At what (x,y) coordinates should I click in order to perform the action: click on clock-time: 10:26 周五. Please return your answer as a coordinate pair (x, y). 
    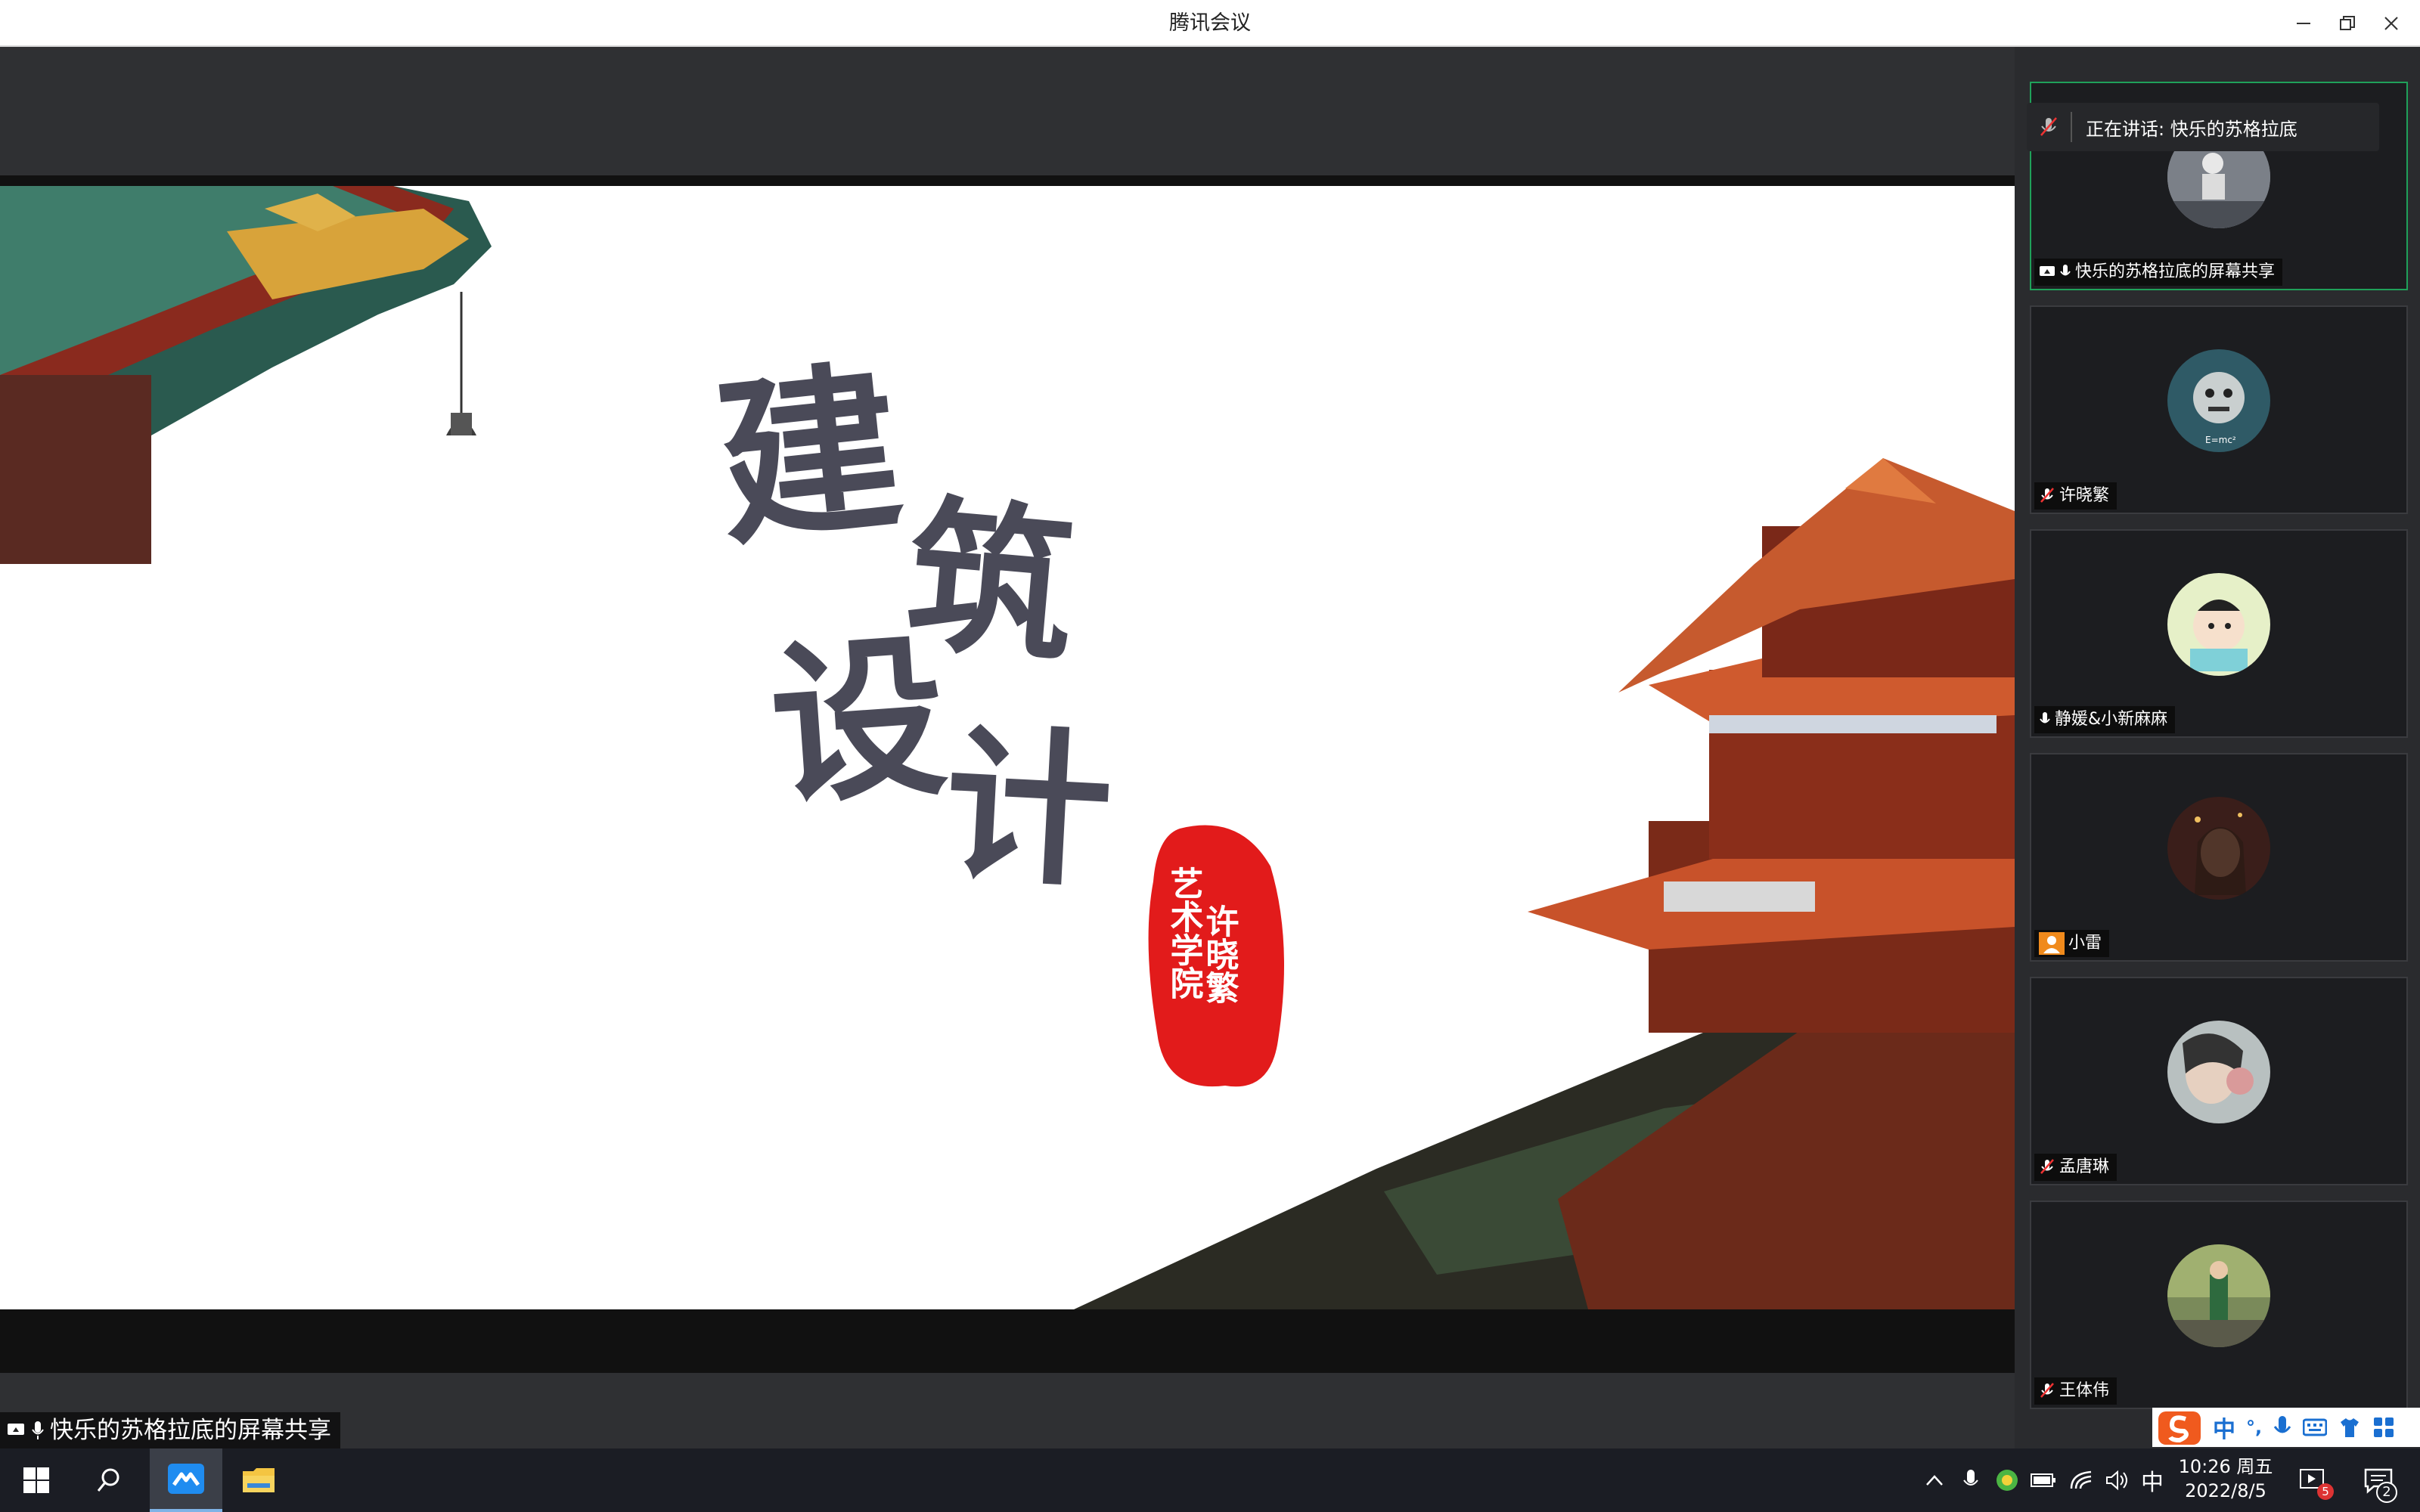
    Looking at the image, I should click on (2225, 1466).